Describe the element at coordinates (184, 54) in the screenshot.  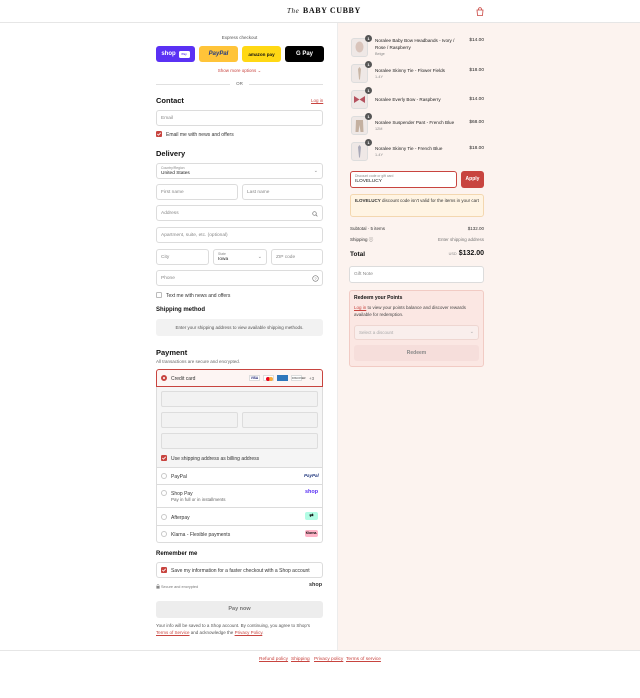
I see `shop-pay-chip: Pay` at that location.